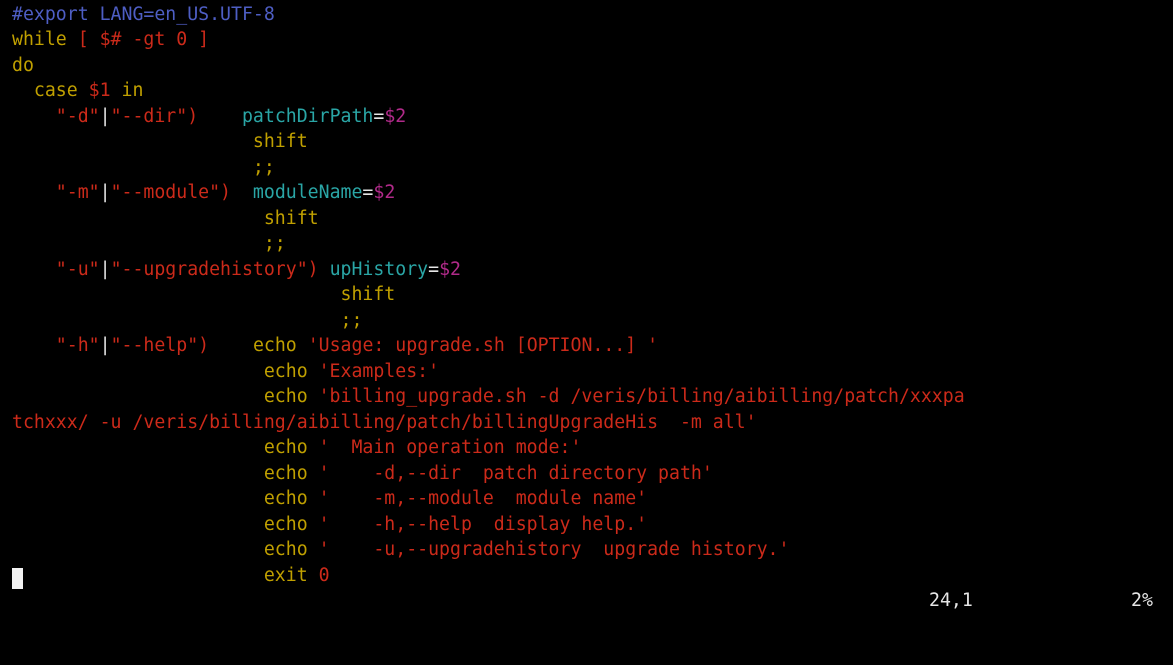 The width and height of the screenshot is (1173, 665). I want to click on code-line: echo ' -m,--module module name', so click(592, 499).